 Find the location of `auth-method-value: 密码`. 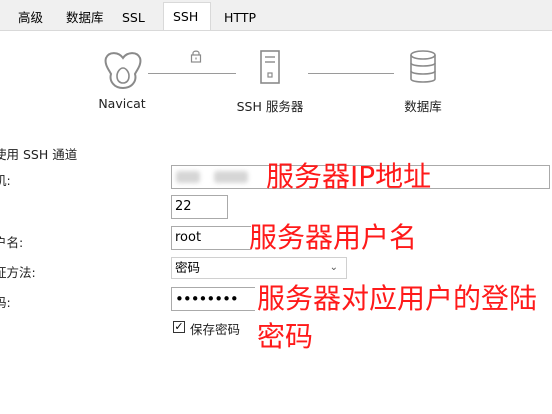

auth-method-value: 密码 is located at coordinates (188, 267).